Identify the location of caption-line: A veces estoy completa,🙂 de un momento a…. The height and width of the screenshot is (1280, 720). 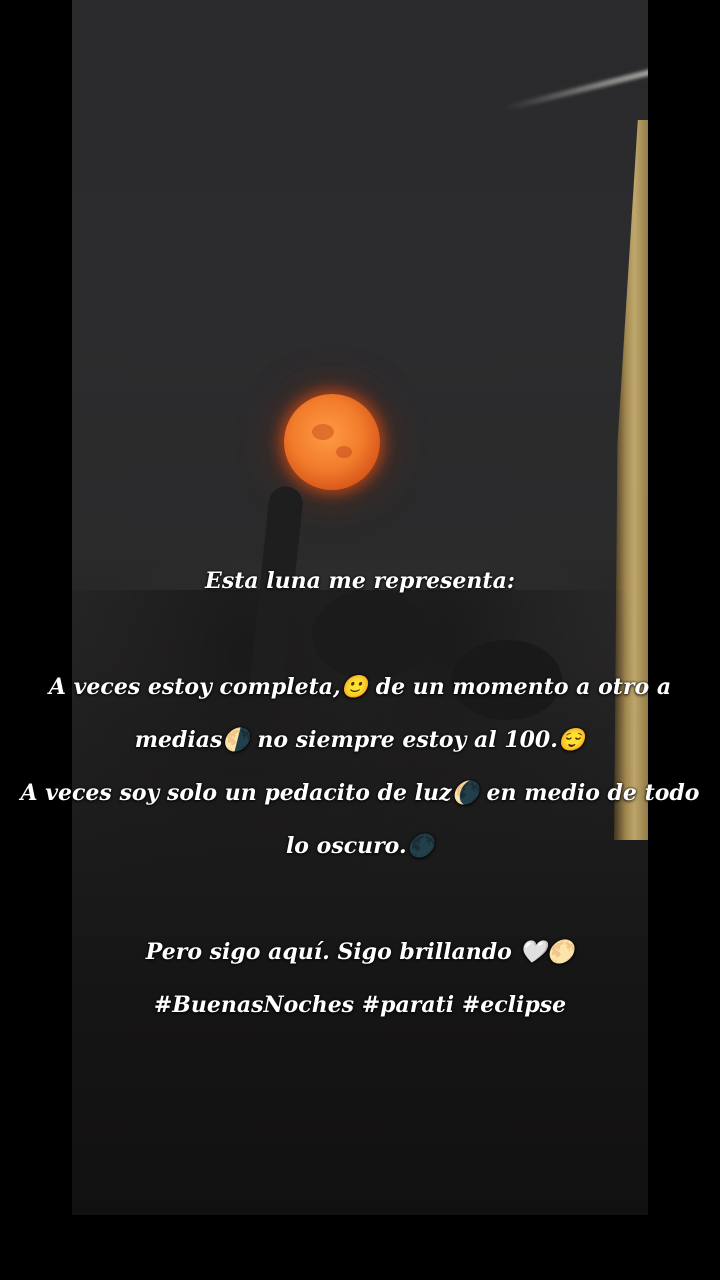
(360, 687).